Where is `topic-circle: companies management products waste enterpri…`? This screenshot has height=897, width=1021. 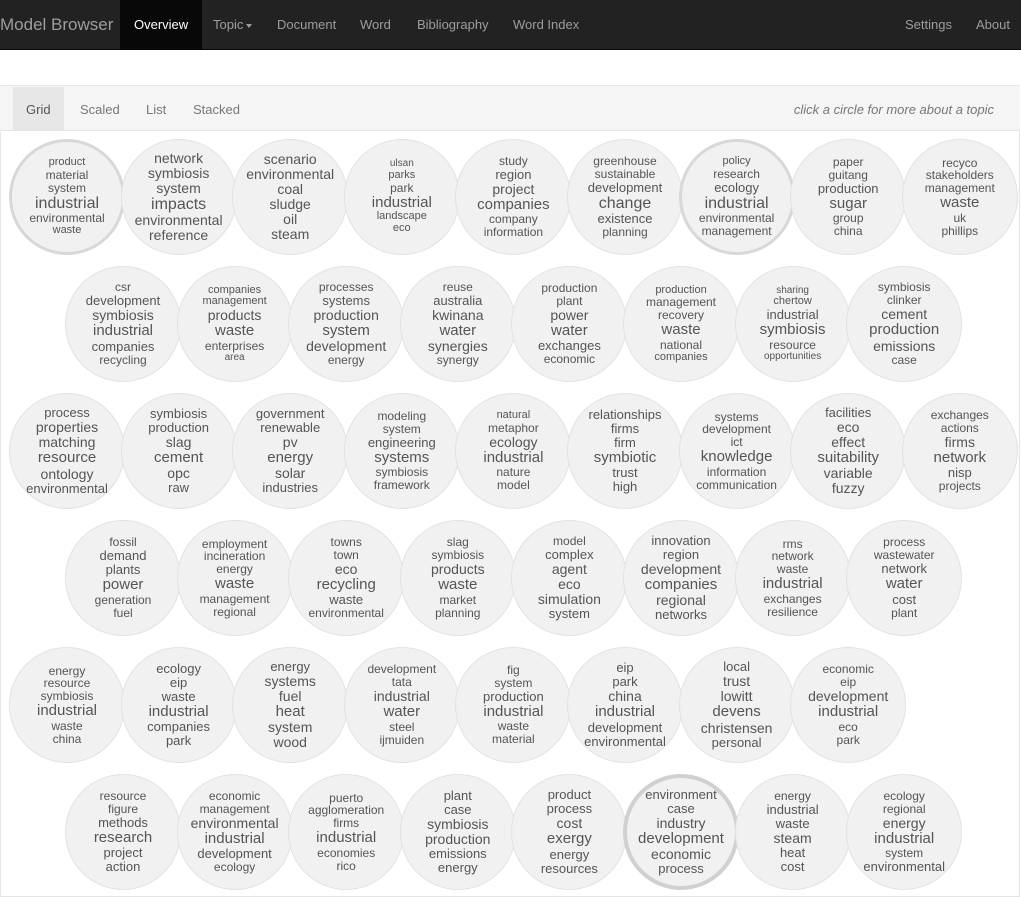
topic-circle: companies management products waste enterpri… is located at coordinates (234, 324).